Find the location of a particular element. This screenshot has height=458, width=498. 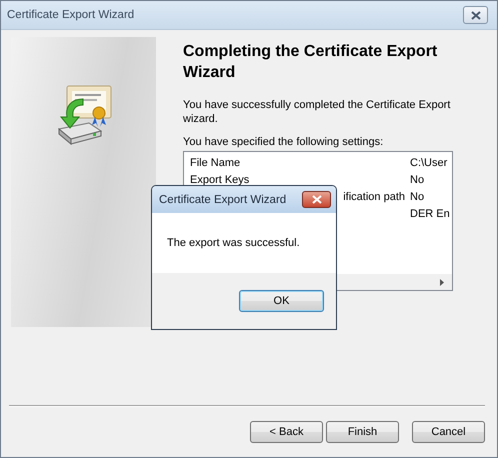

close-button is located at coordinates (475, 15).